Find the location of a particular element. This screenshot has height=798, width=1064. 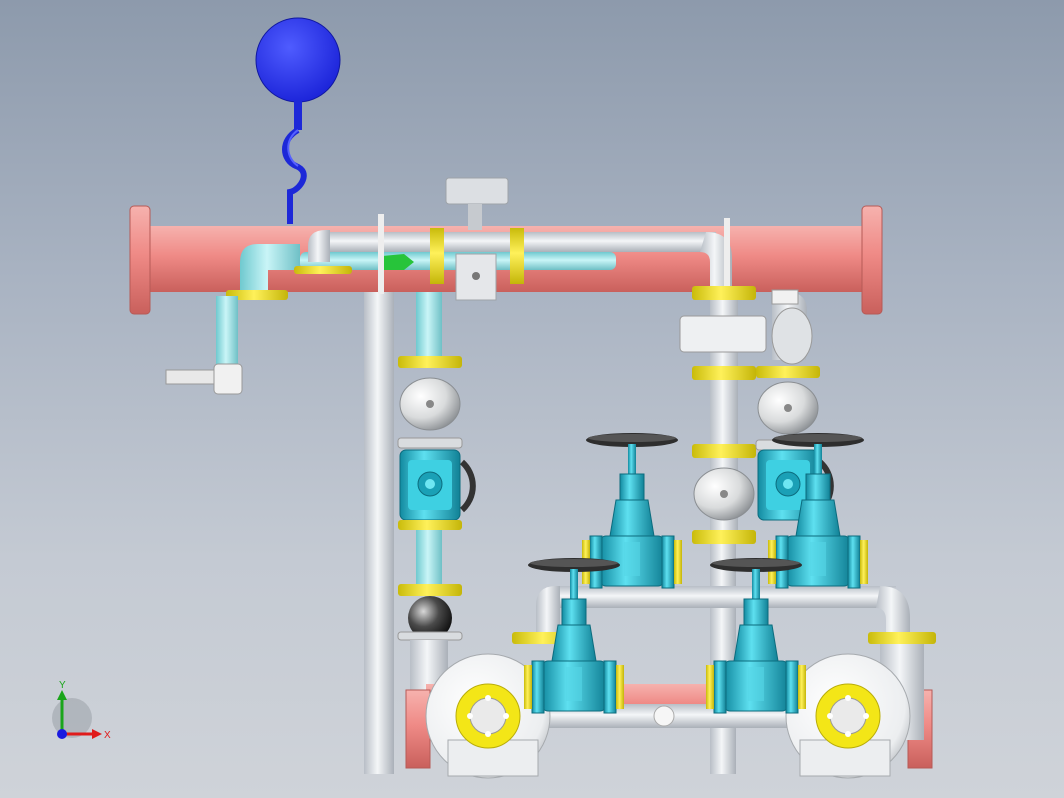

support-column-left is located at coordinates (379, 531).